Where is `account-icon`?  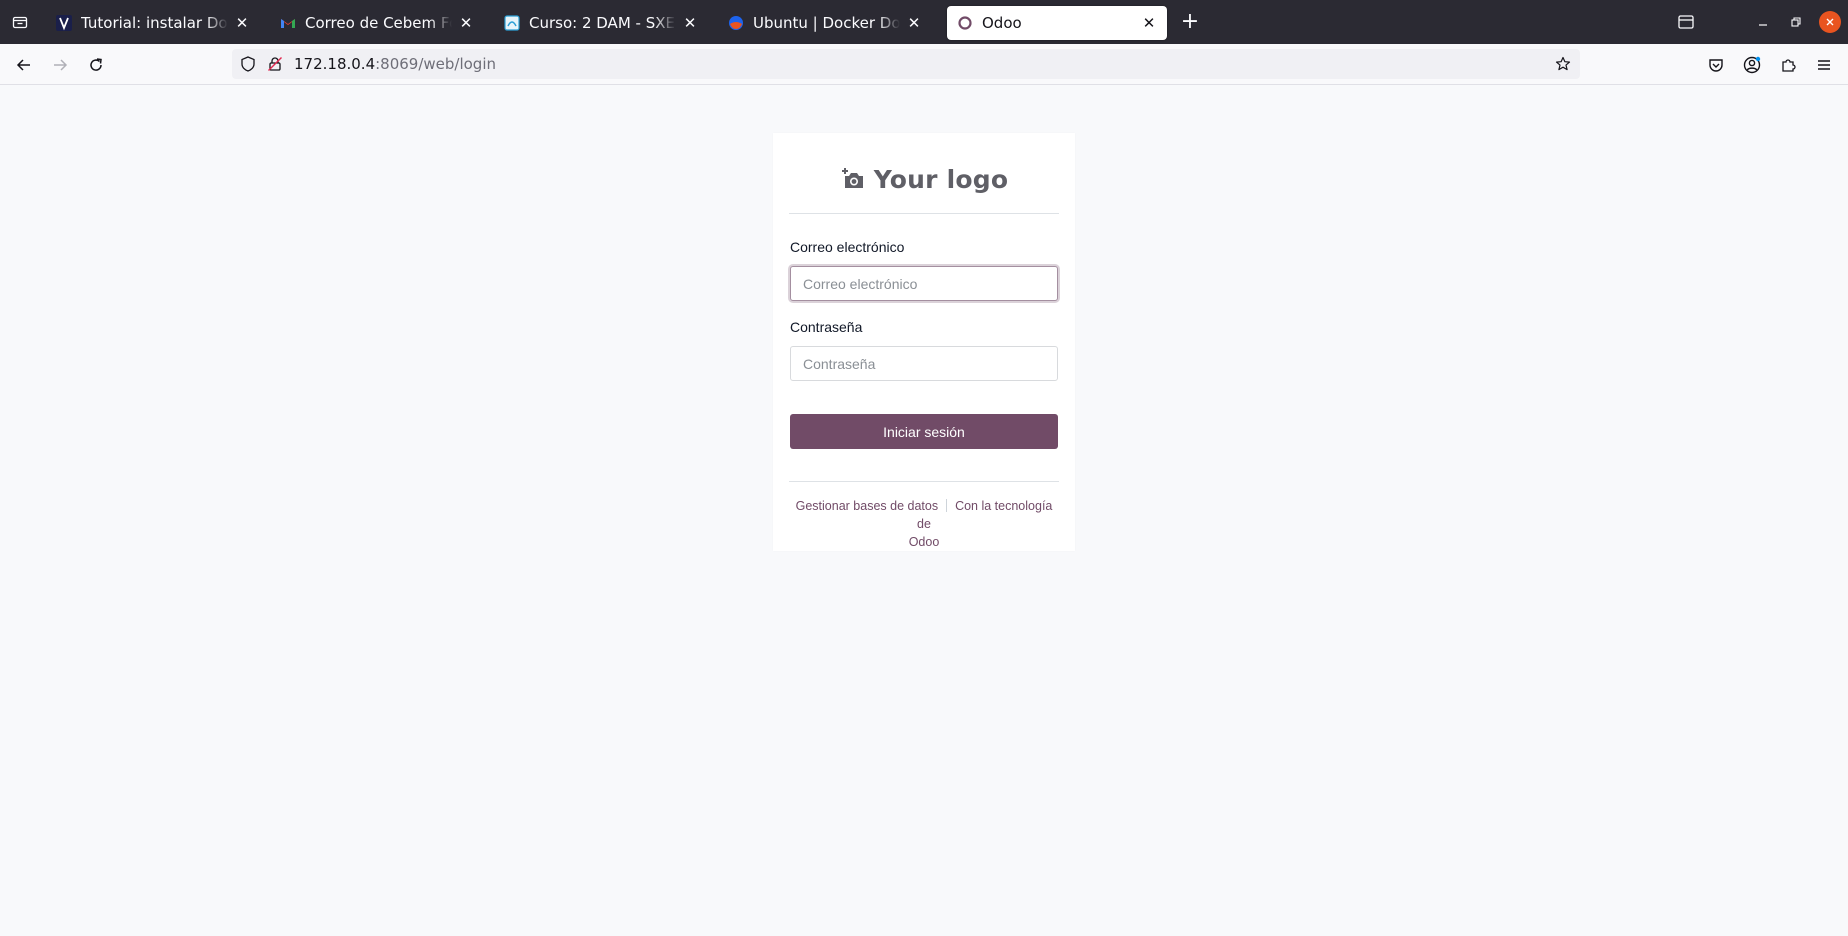 account-icon is located at coordinates (1752, 65).